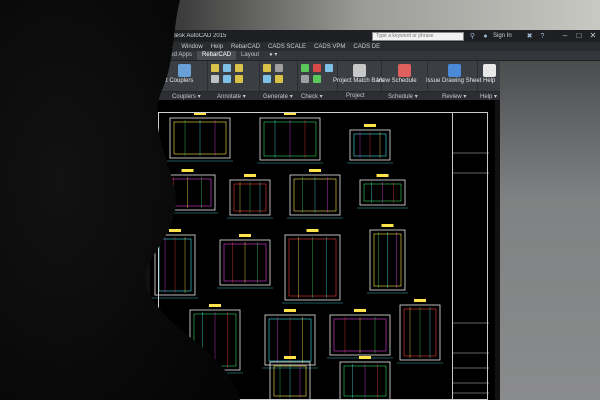 The width and height of the screenshot is (600, 400). I want to click on panel-label-review: Review ▾, so click(454, 96).